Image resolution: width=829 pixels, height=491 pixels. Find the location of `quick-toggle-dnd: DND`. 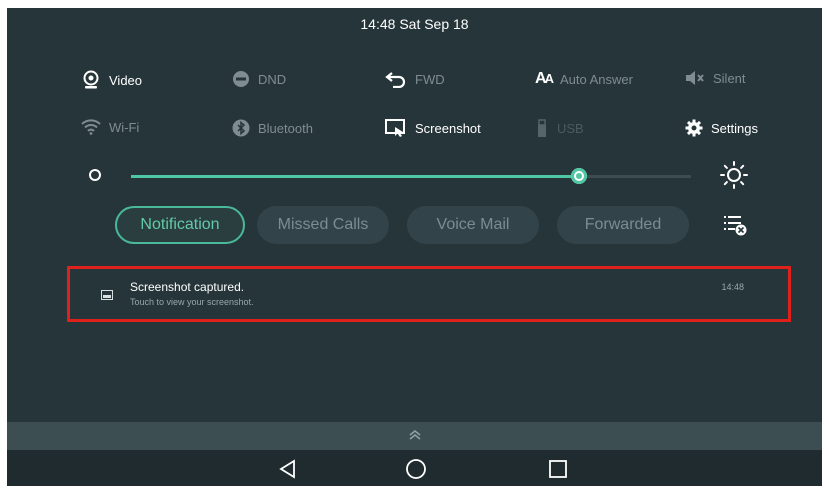

quick-toggle-dnd: DND is located at coordinates (259, 79).